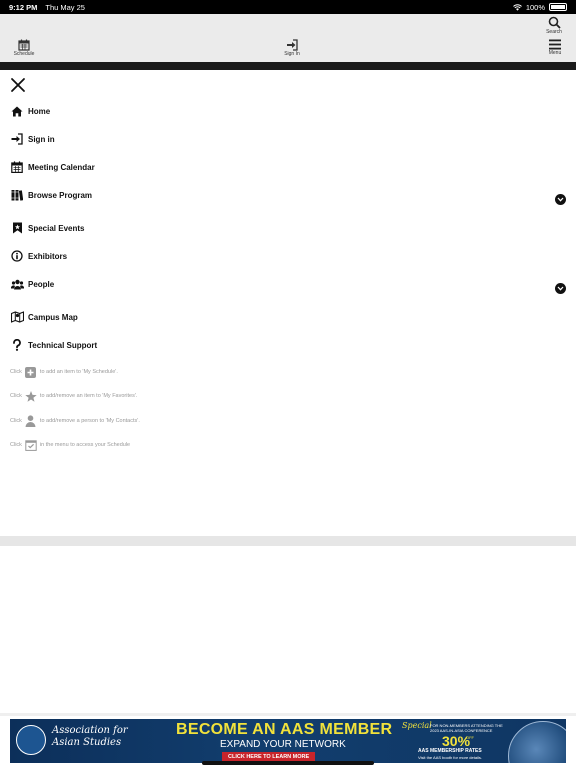 This screenshot has width=576, height=768. I want to click on search-button: Search, so click(554, 25).